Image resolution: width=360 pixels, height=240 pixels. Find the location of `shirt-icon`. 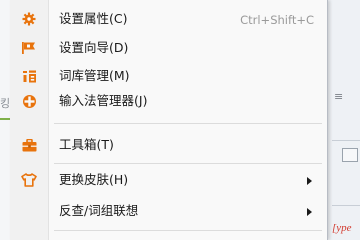

shirt-icon is located at coordinates (29, 180).